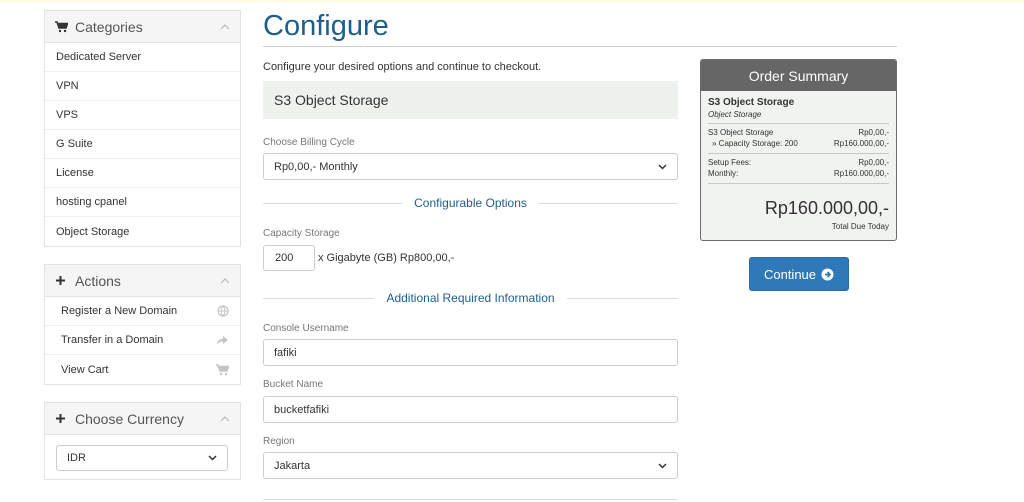 The image size is (1024, 502). I want to click on sidebar-item-object-storage: Object Storage, so click(142, 231).